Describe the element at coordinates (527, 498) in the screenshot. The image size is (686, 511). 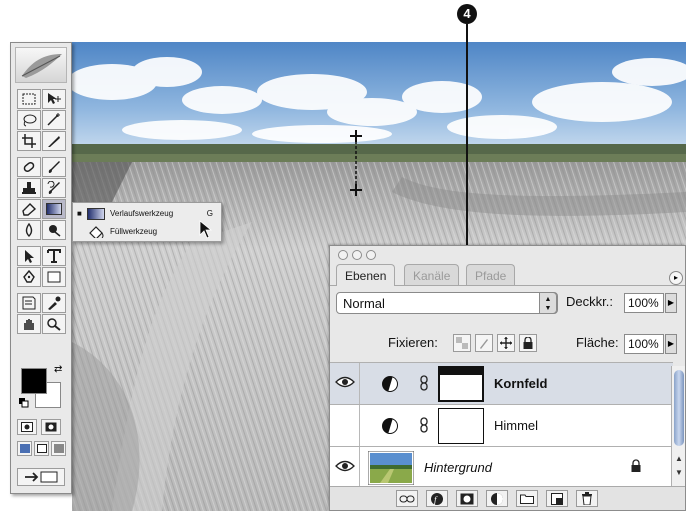
I see `new-group-folder-icon` at that location.